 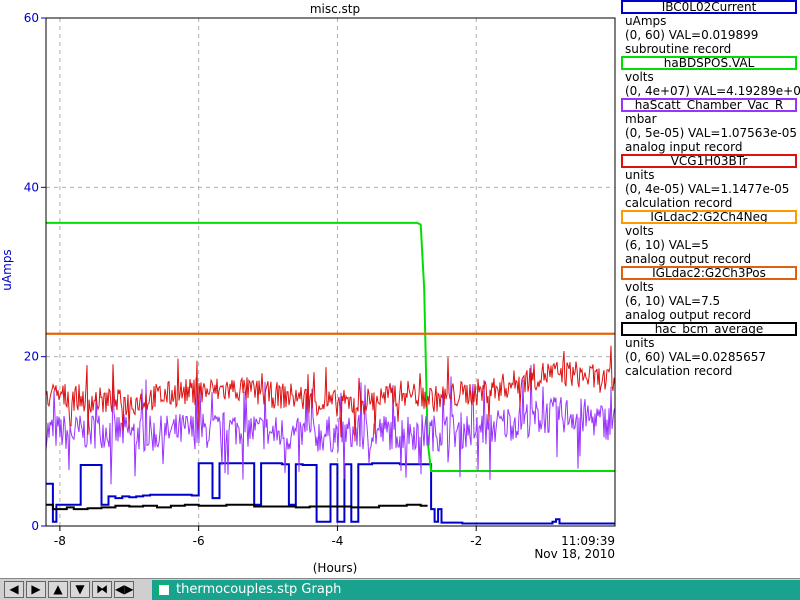 What do you see at coordinates (673, 301) in the screenshot?
I see `legend-range-val: (6, 10) VAL=7.5` at bounding box center [673, 301].